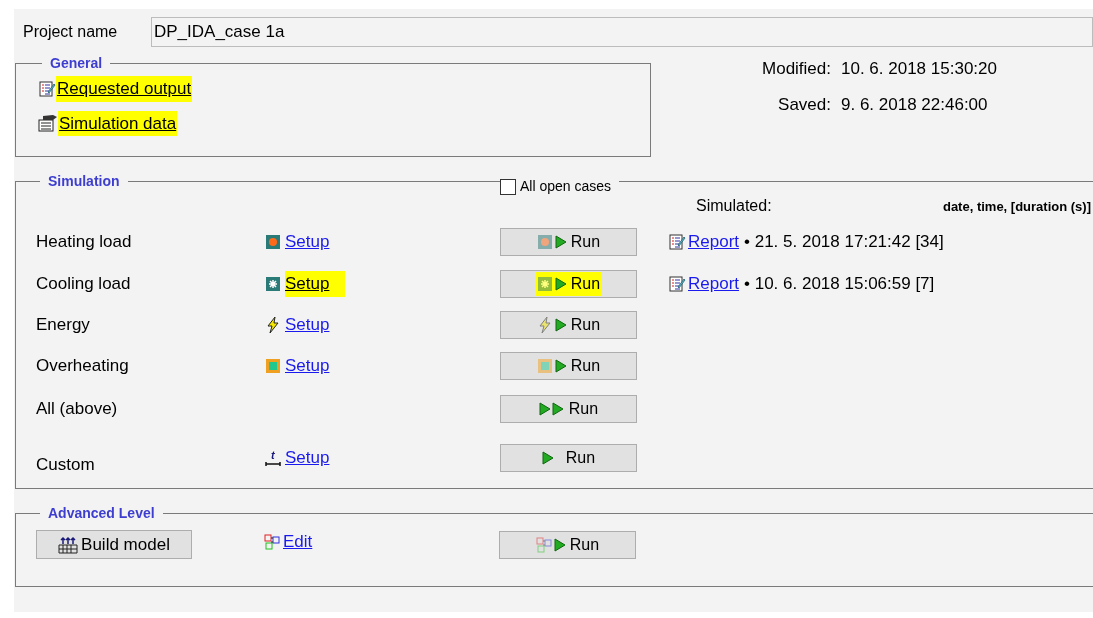 Image resolution: width=1093 pixels, height=618 pixels. Describe the element at coordinates (124, 89) in the screenshot. I see `link: Requested output` at that location.